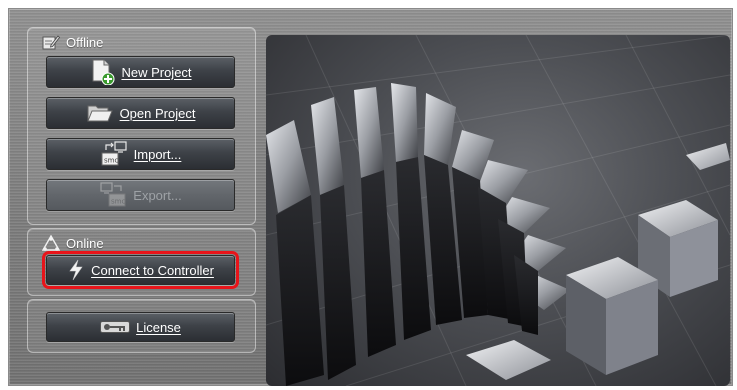 This screenshot has width=737, height=390. I want to click on open-project-label: Open Project, so click(157, 113).